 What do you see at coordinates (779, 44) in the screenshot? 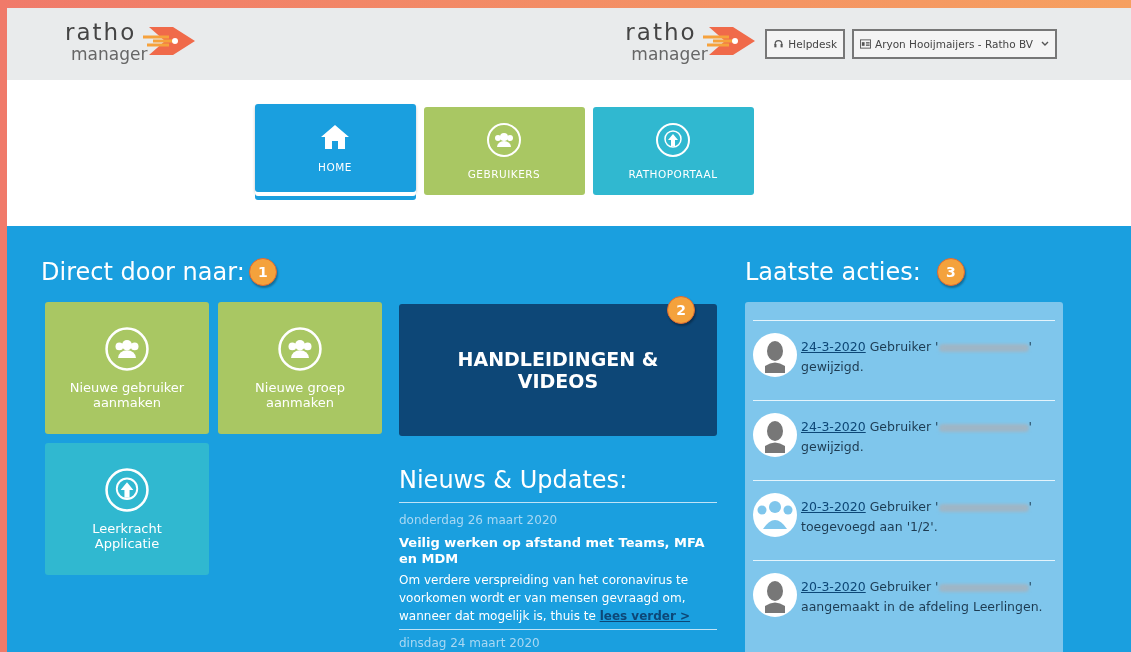
I see `headset-icon` at bounding box center [779, 44].